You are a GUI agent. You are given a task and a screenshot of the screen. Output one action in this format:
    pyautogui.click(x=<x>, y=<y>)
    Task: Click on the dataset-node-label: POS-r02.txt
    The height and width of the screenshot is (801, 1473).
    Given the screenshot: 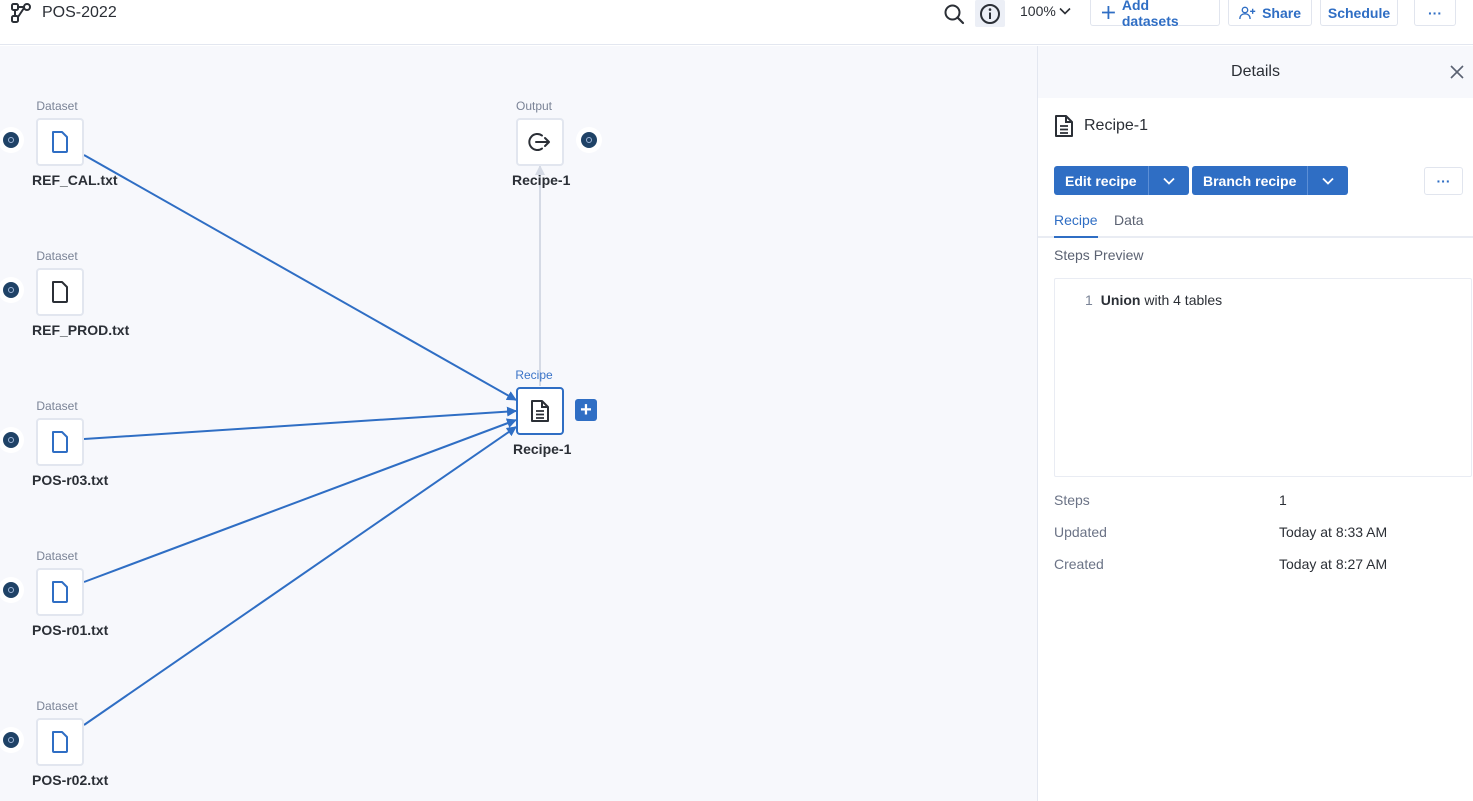 What is the action you would take?
    pyautogui.click(x=70, y=780)
    